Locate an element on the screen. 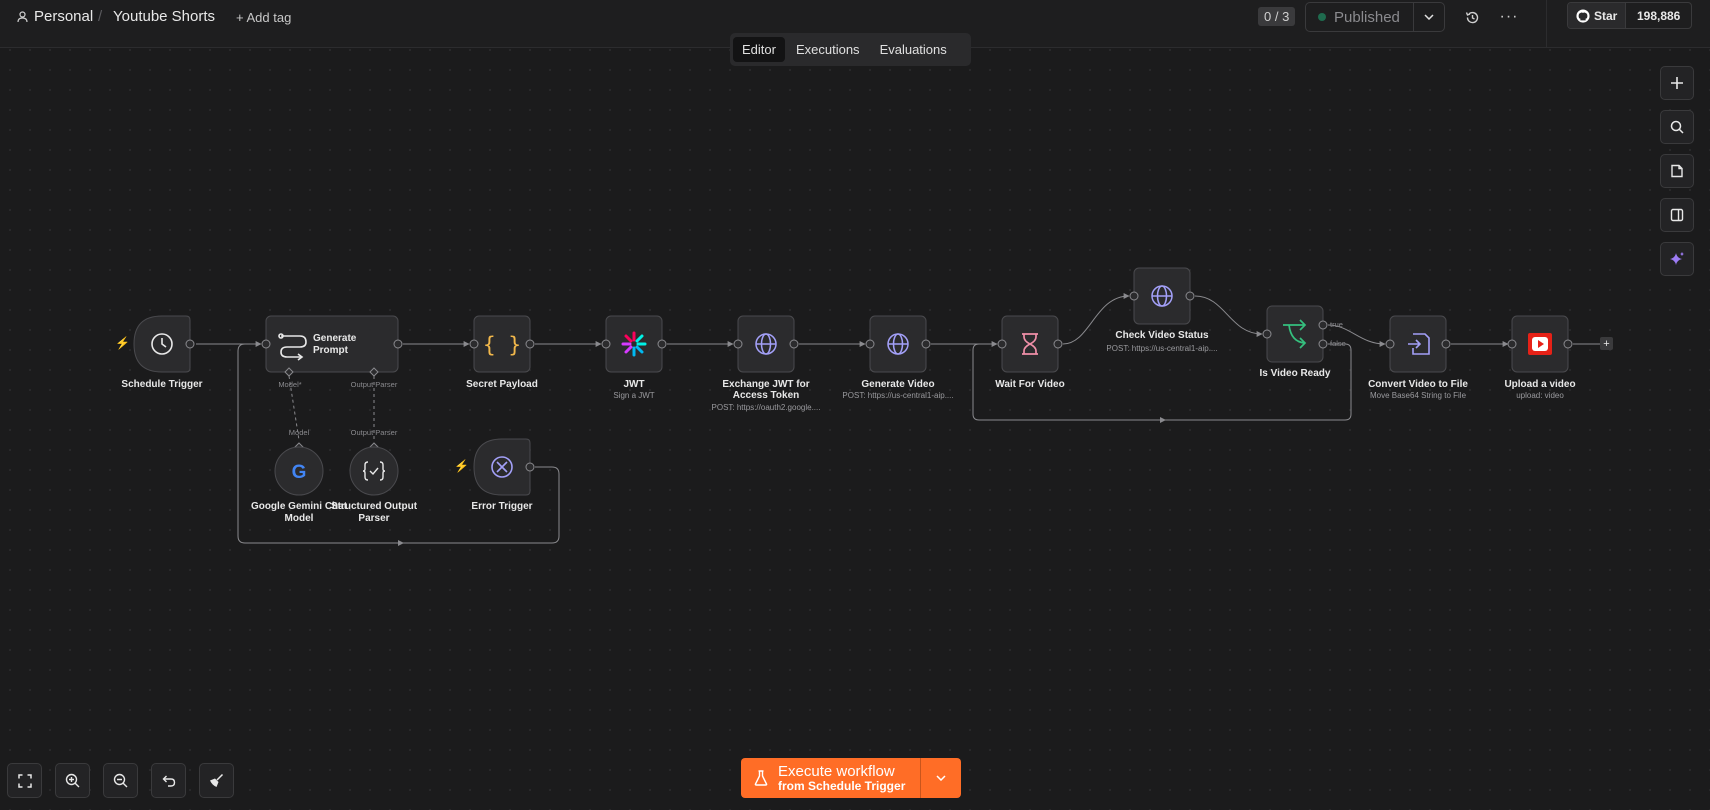 The height and width of the screenshot is (810, 1710). node-subtitle: Move Base64 String to File is located at coordinates (1418, 395).